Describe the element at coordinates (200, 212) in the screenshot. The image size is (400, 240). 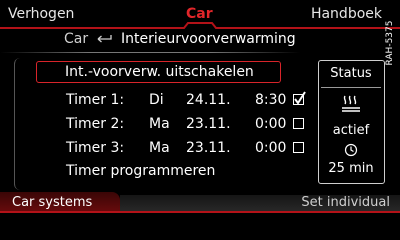
I see `bottom-divider` at that location.